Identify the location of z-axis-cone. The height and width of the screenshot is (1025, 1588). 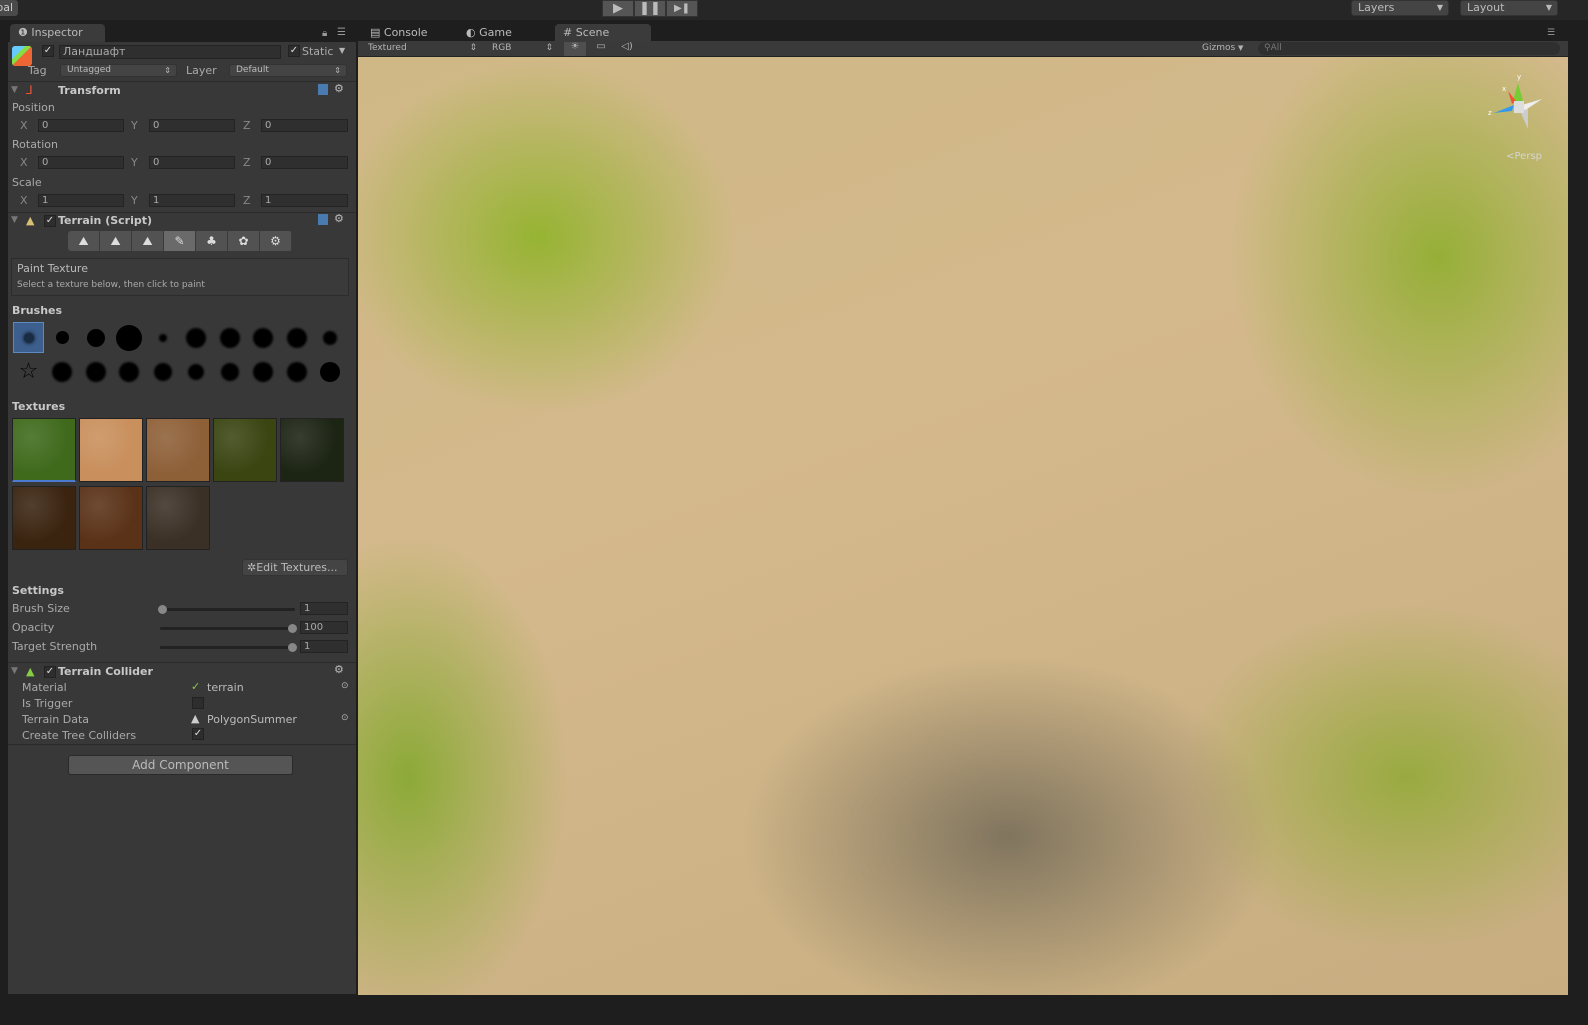
(1504, 109).